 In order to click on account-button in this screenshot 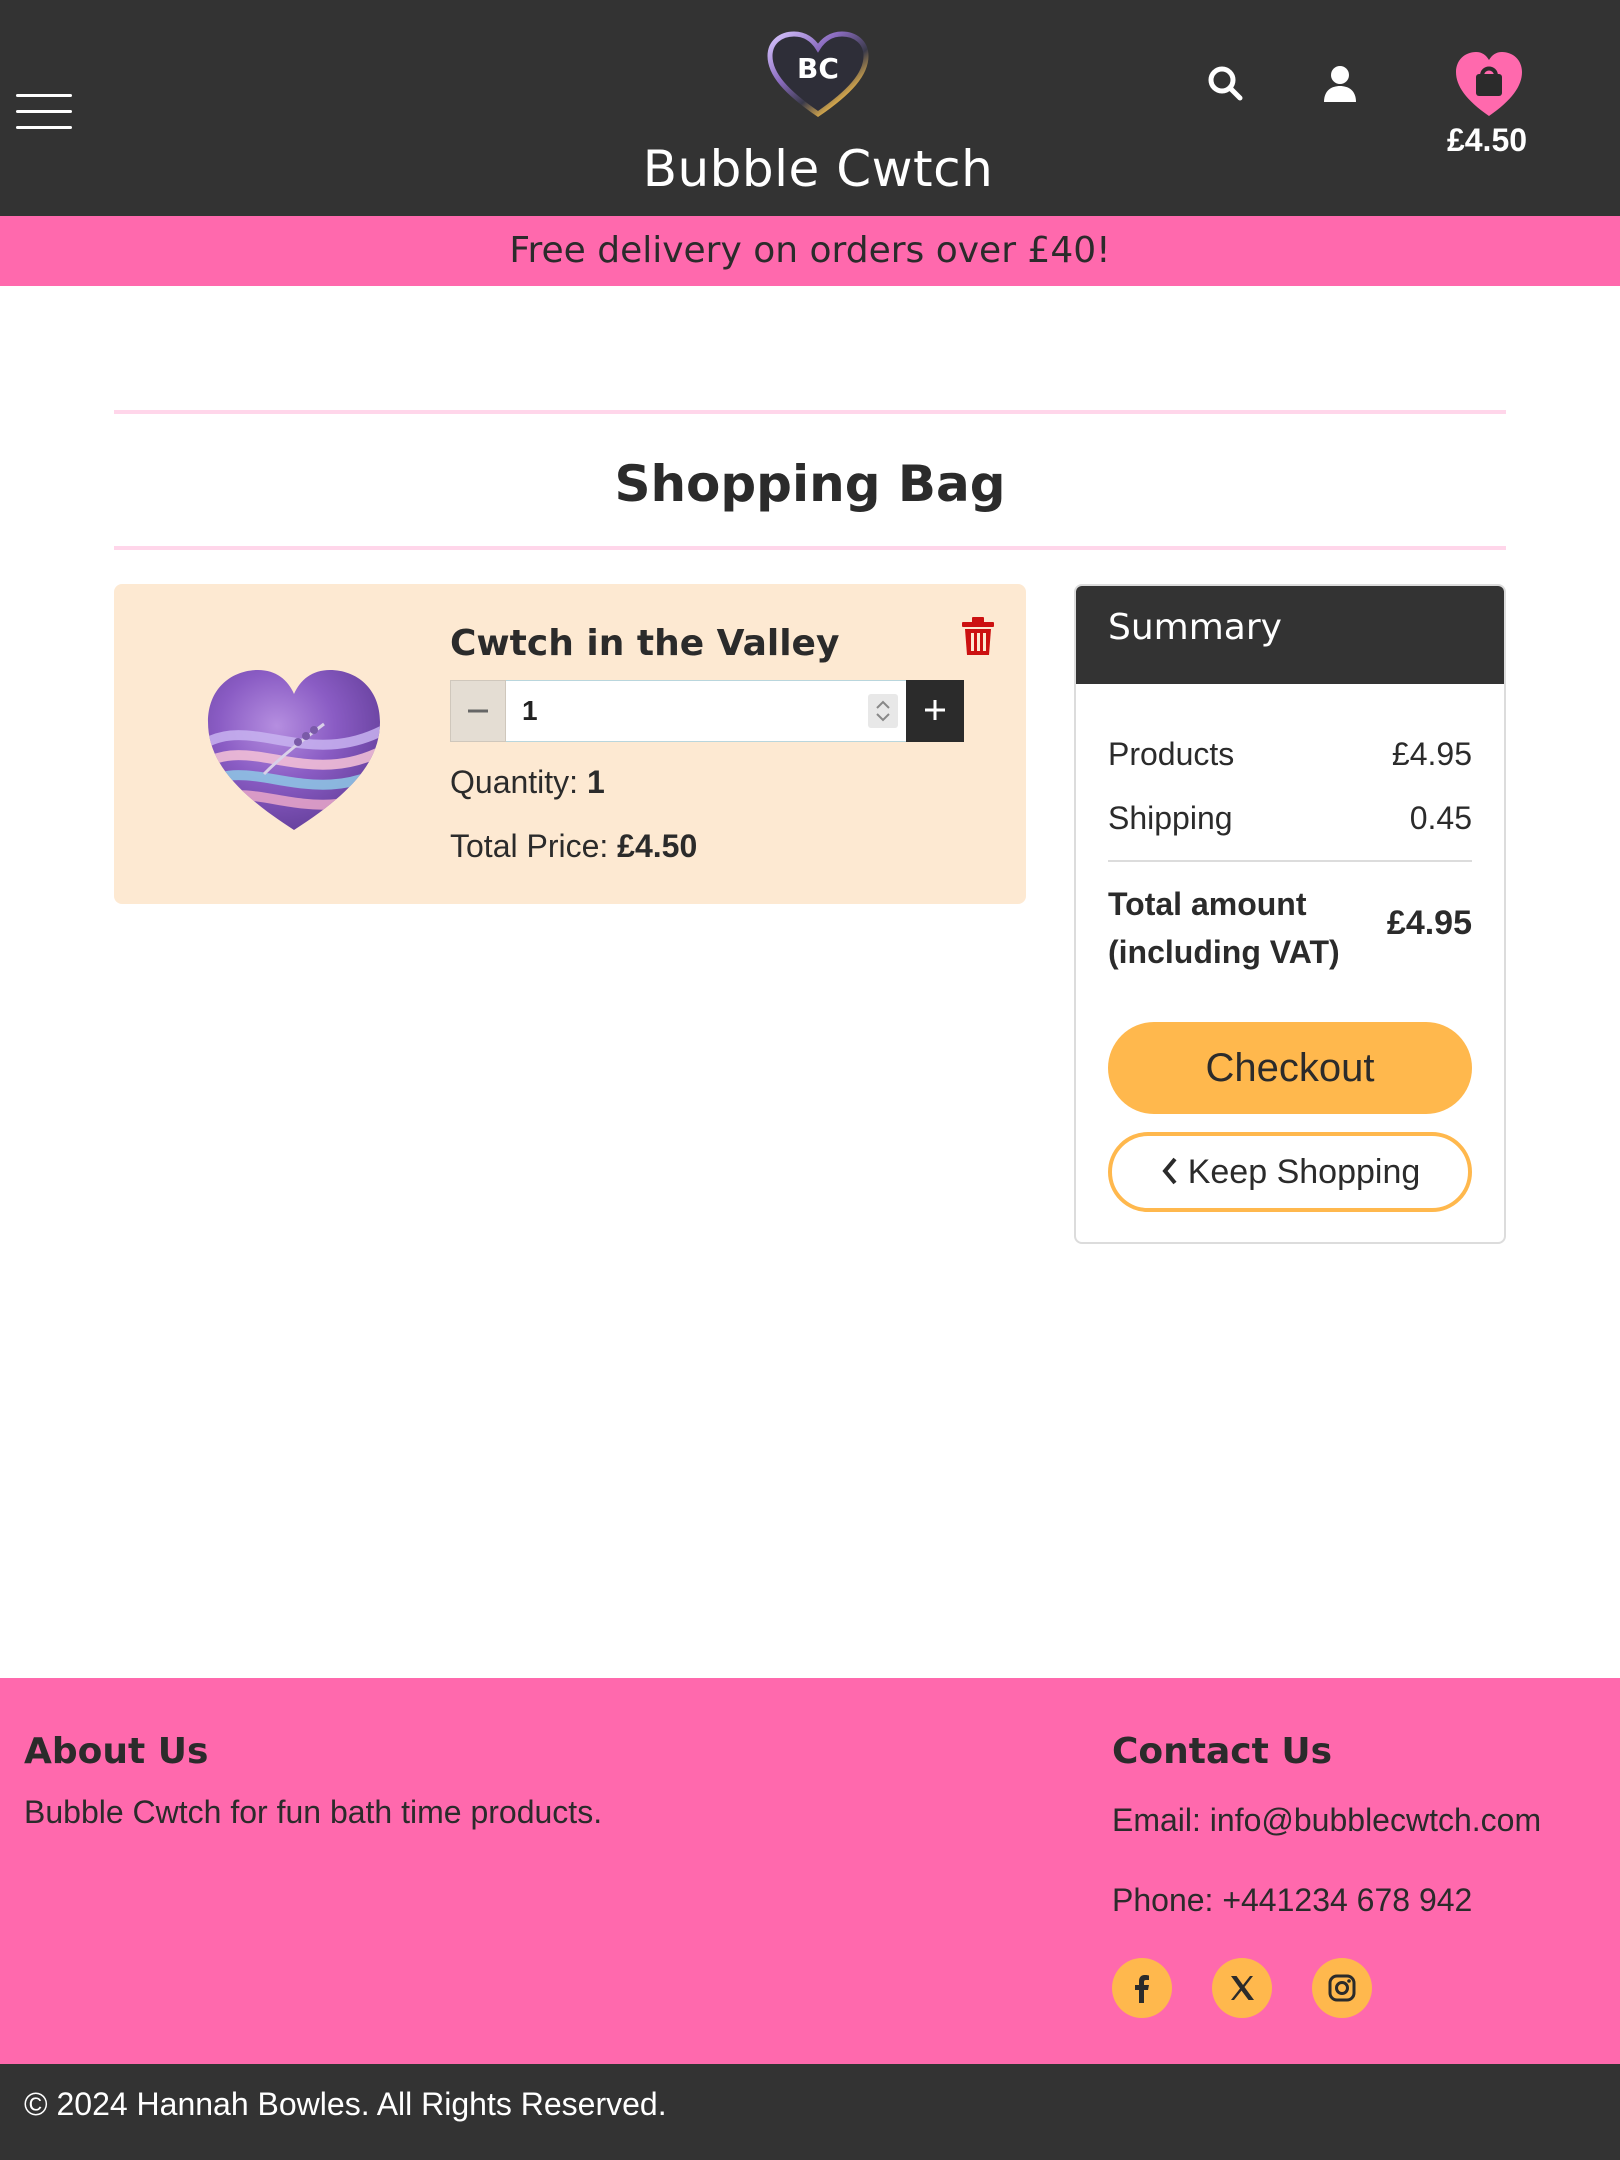, I will do `click(1340, 84)`.